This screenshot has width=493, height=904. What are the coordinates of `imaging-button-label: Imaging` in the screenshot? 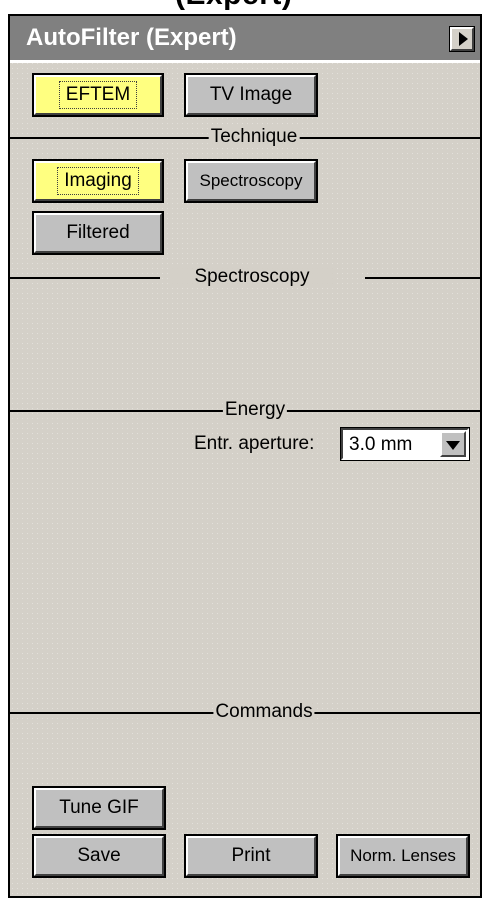 It's located at (98, 181).